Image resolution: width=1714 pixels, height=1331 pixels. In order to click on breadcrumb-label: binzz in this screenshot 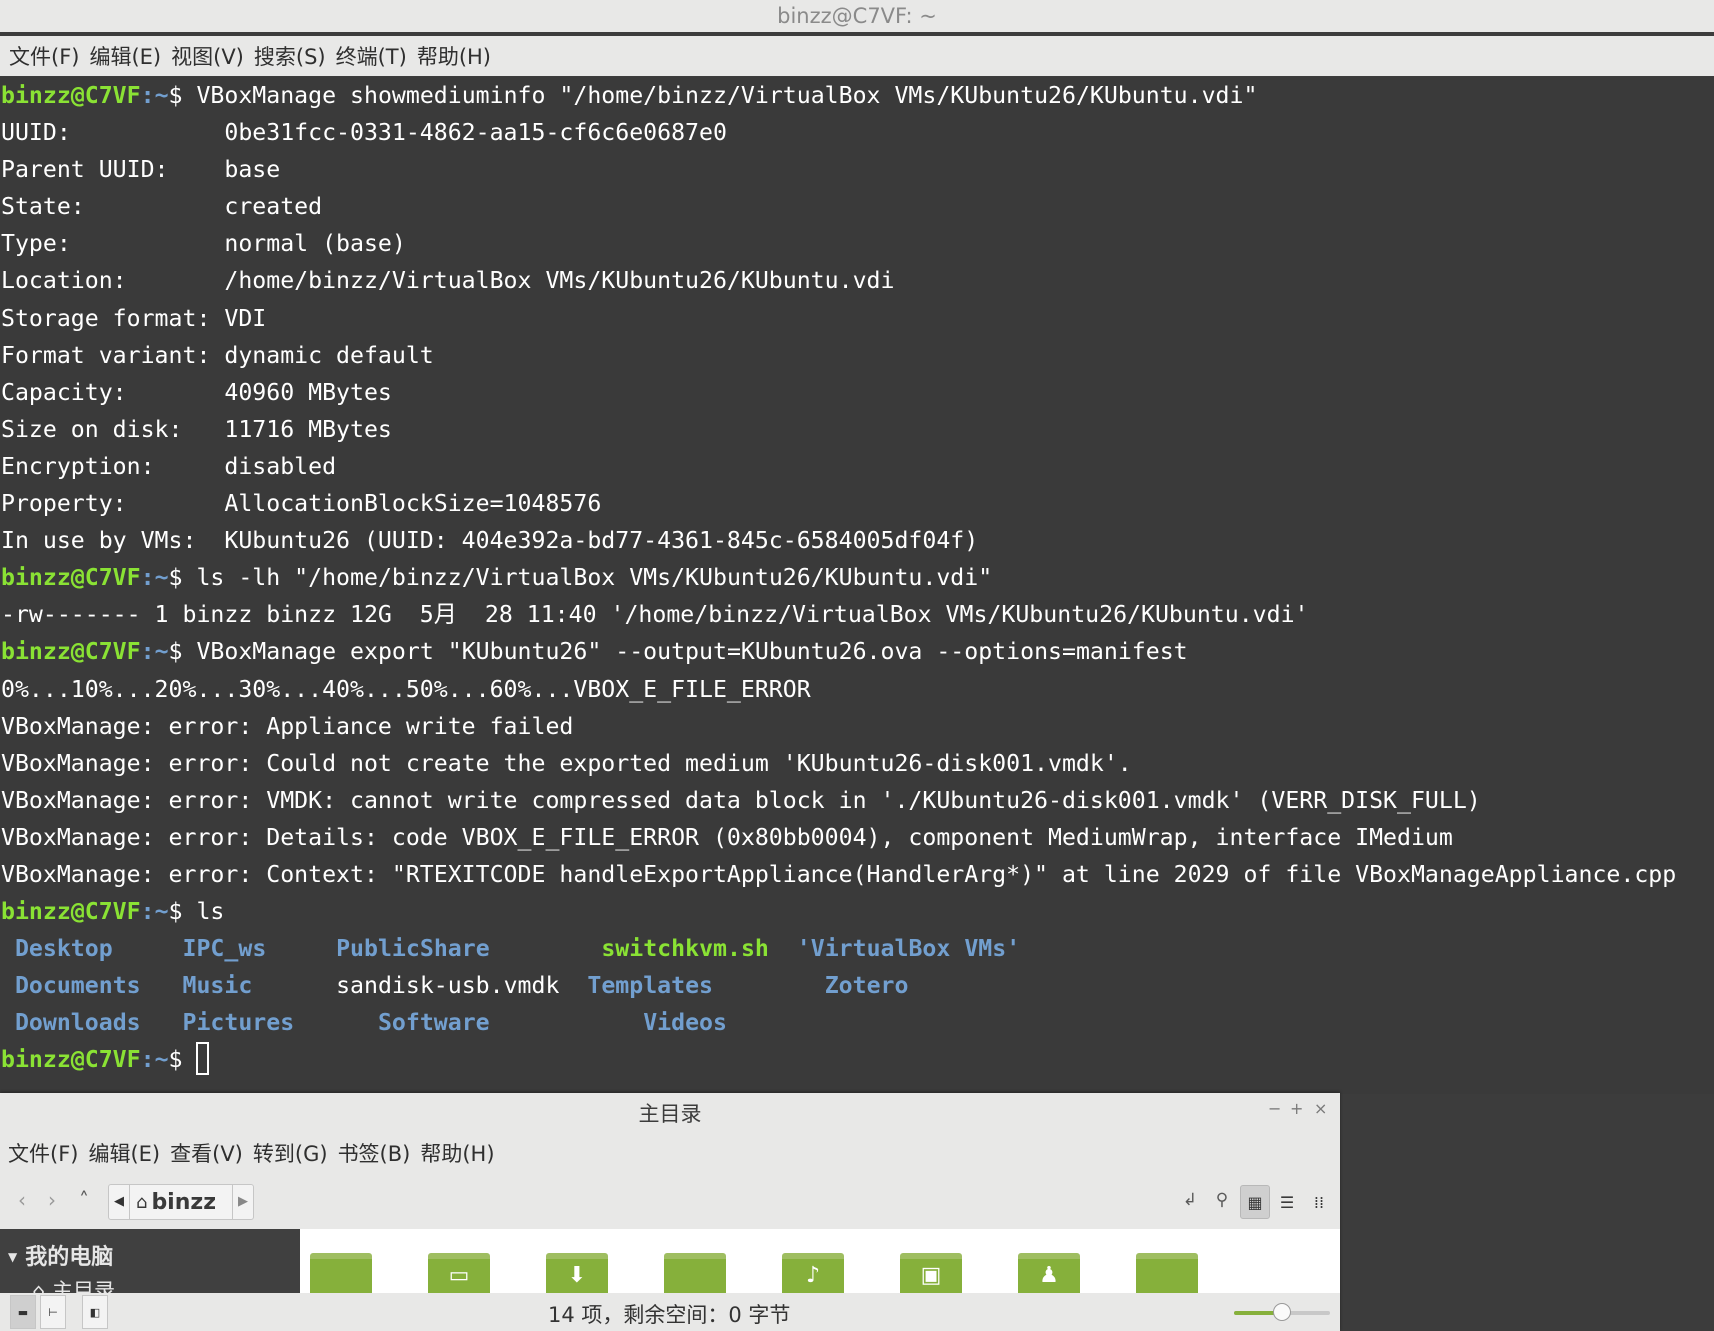, I will do `click(183, 1202)`.